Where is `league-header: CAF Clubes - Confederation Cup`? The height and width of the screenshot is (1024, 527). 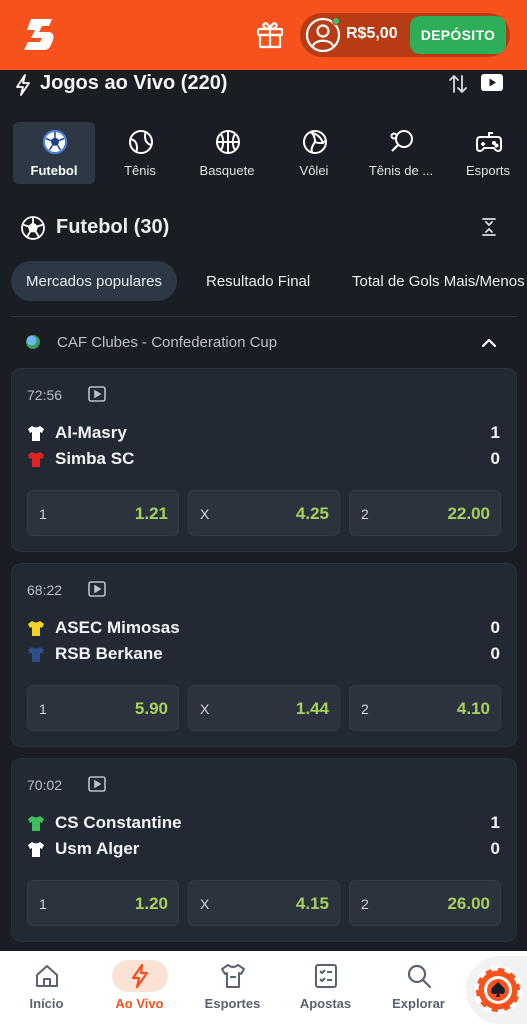
league-header: CAF Clubes - Confederation Cup is located at coordinates (263, 343).